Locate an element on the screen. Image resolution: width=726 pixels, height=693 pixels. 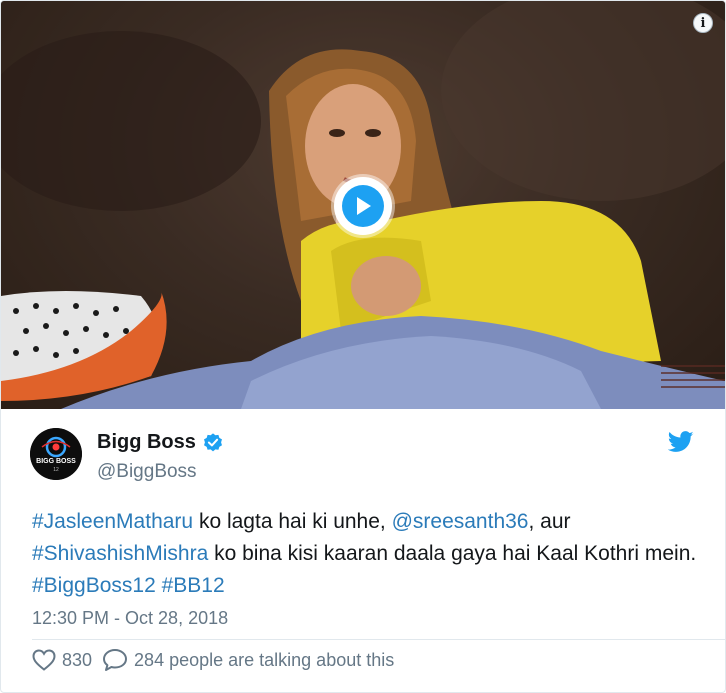
hashtag-link: #JasleenMatharu is located at coordinates (112, 521).